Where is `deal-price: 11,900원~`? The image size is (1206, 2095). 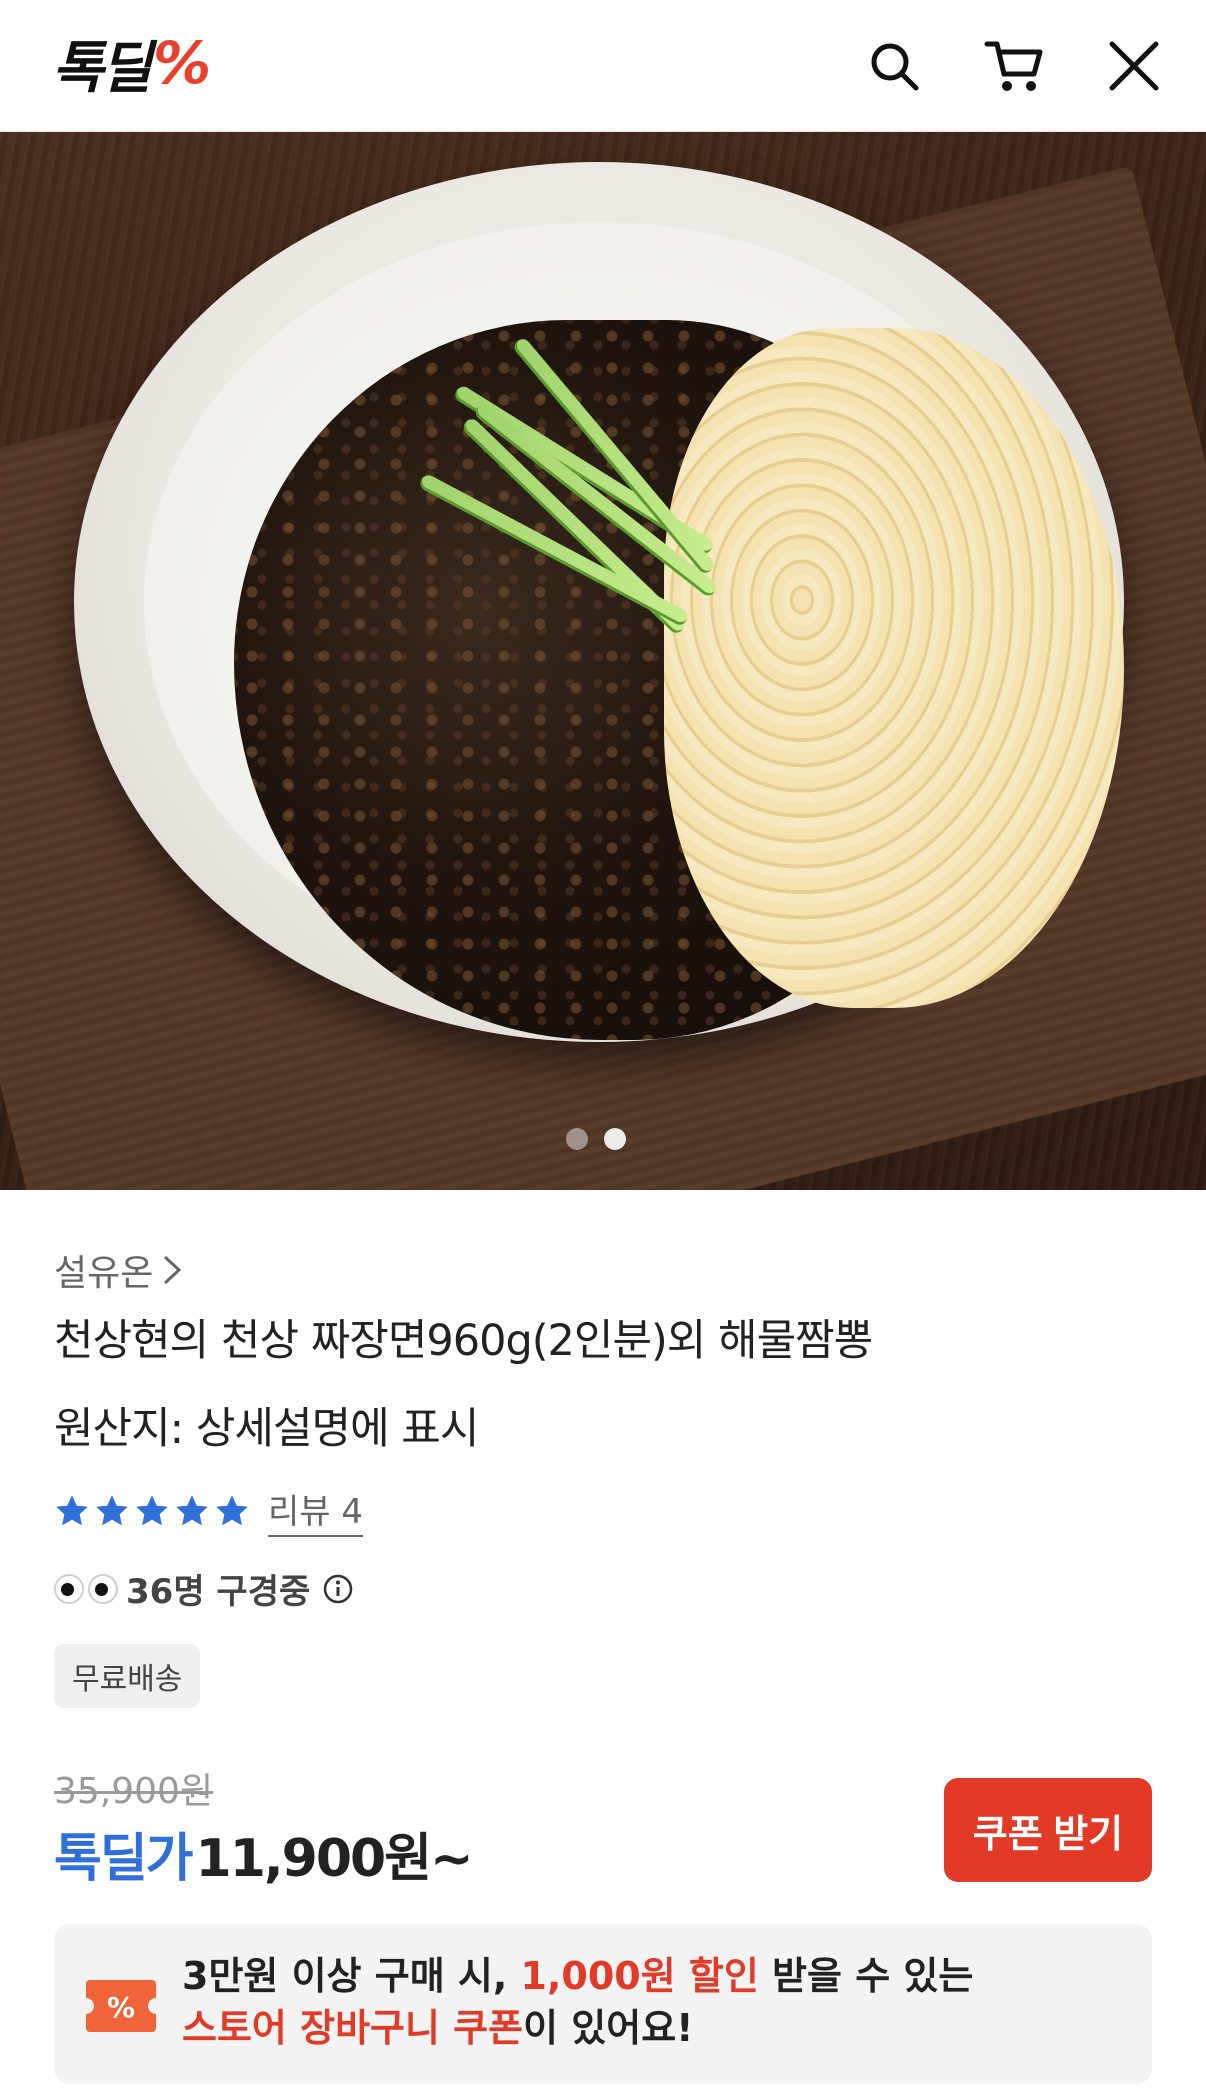
deal-price: 11,900원~ is located at coordinates (334, 1859).